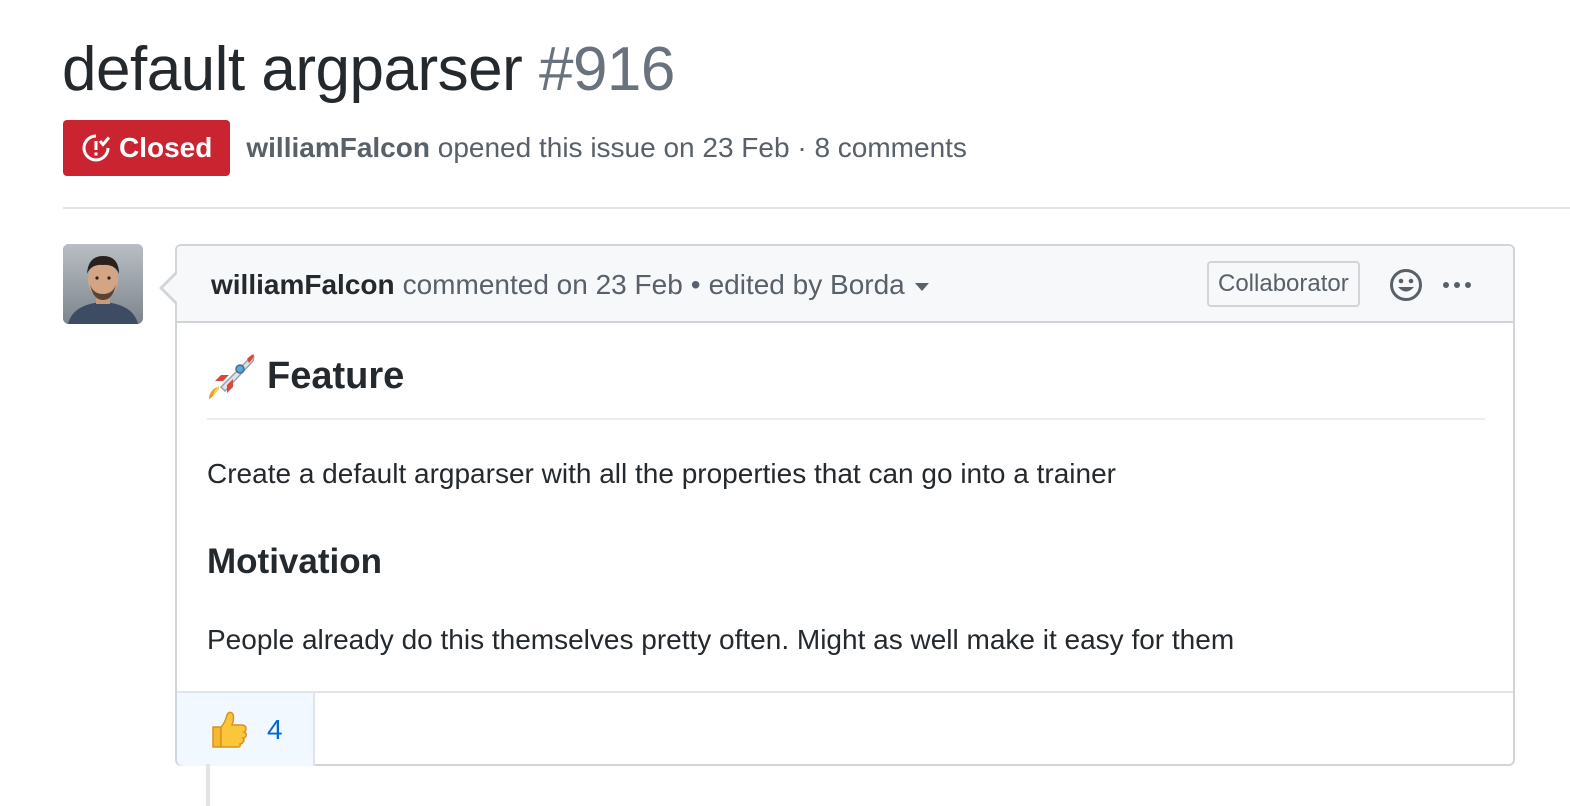 The width and height of the screenshot is (1570, 806). I want to click on issue-closed-icon, so click(96, 148).